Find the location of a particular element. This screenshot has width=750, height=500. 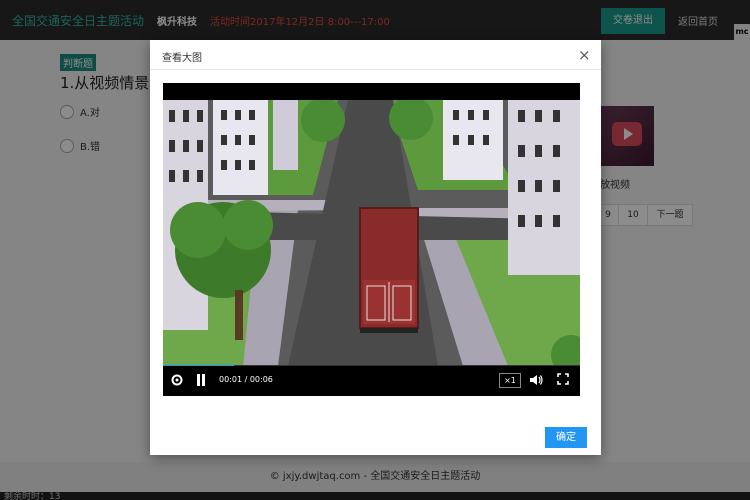

player-controls: 00:01 / 00:06 ×1 is located at coordinates (371, 381).